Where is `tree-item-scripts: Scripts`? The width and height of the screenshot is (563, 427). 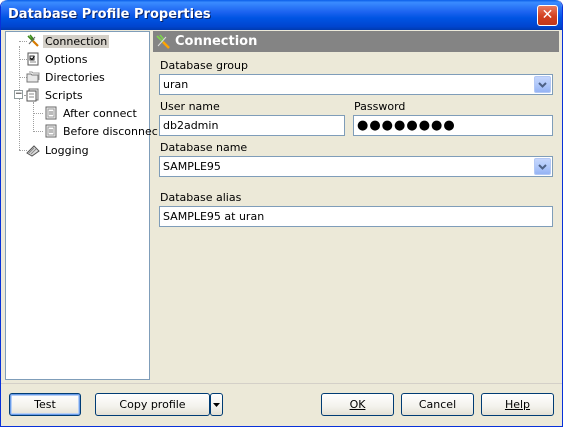
tree-item-scripts: Scripts is located at coordinates (55, 95).